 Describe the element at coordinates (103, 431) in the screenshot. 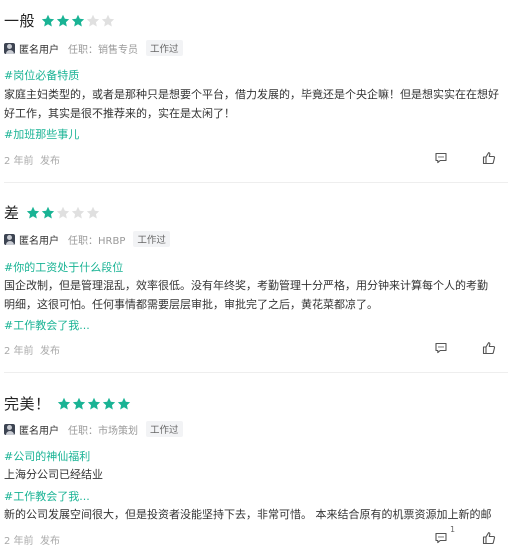

I see `job-title: 任职：市场策划` at that location.